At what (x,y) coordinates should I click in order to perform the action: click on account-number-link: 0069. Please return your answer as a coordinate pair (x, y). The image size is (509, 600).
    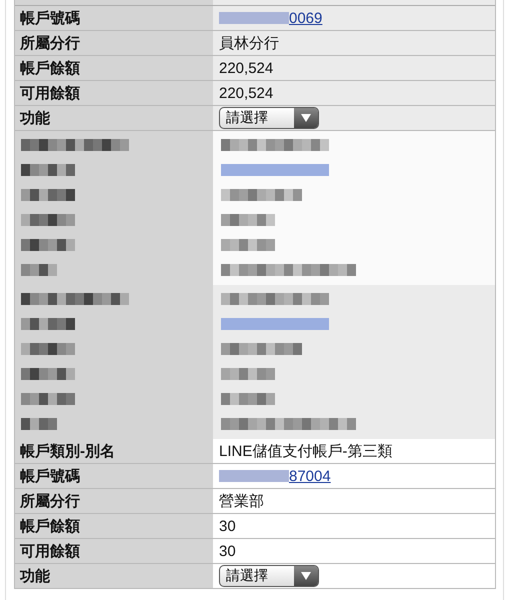
    Looking at the image, I should click on (305, 18).